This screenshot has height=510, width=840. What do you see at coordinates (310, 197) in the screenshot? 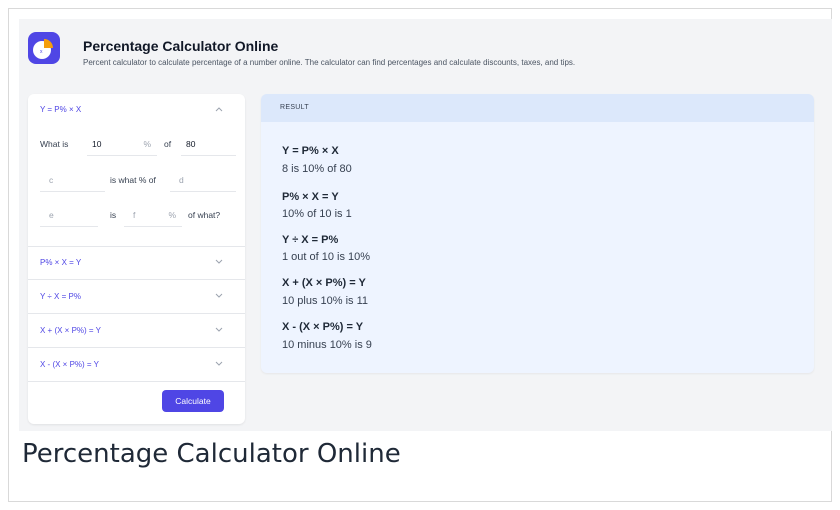
I see `result-formula: P% × X = Y` at bounding box center [310, 197].